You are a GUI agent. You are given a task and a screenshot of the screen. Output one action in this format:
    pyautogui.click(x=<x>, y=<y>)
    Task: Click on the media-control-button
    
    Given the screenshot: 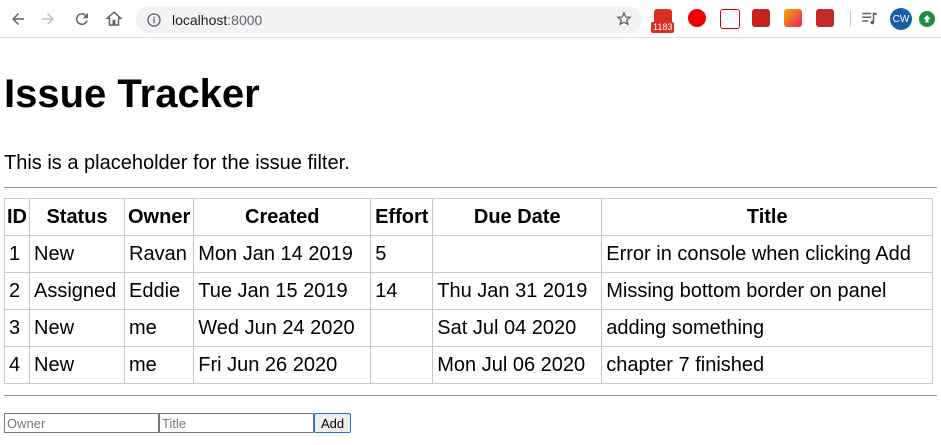 What is the action you would take?
    pyautogui.click(x=869, y=18)
    